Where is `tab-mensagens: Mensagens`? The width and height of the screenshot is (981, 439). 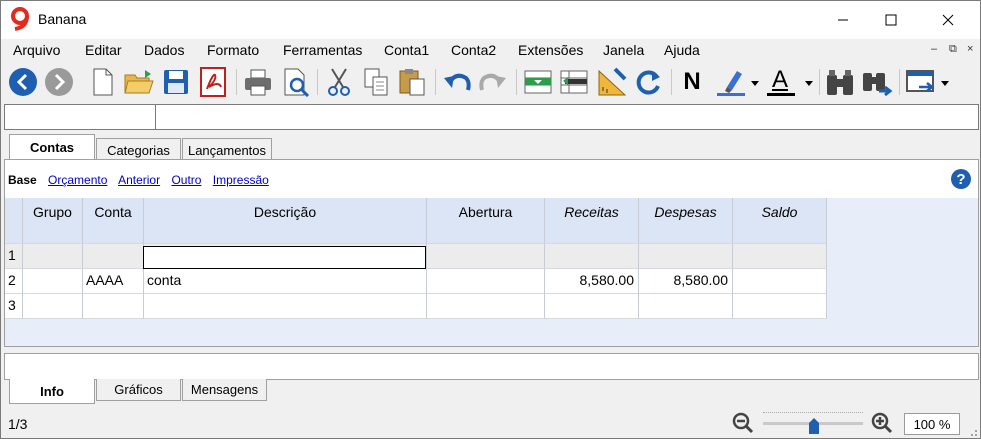
tab-mensagens: Mensagens is located at coordinates (224, 390).